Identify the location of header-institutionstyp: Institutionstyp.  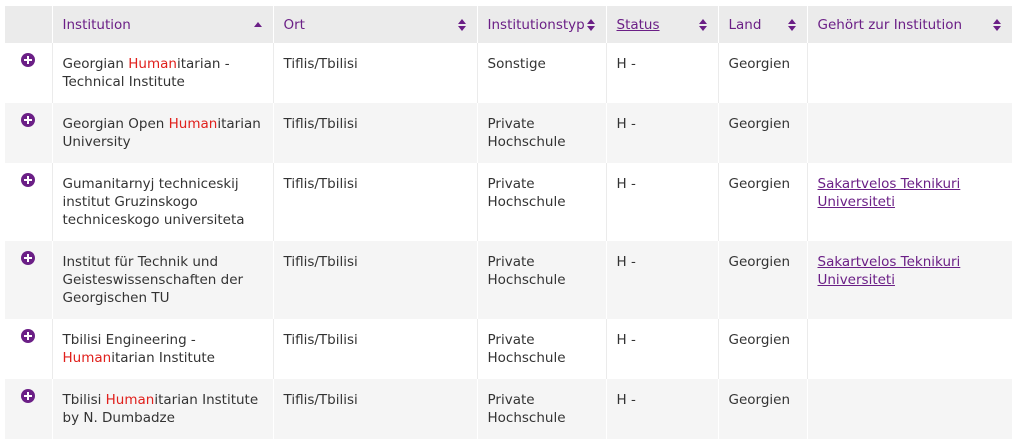
(542, 24).